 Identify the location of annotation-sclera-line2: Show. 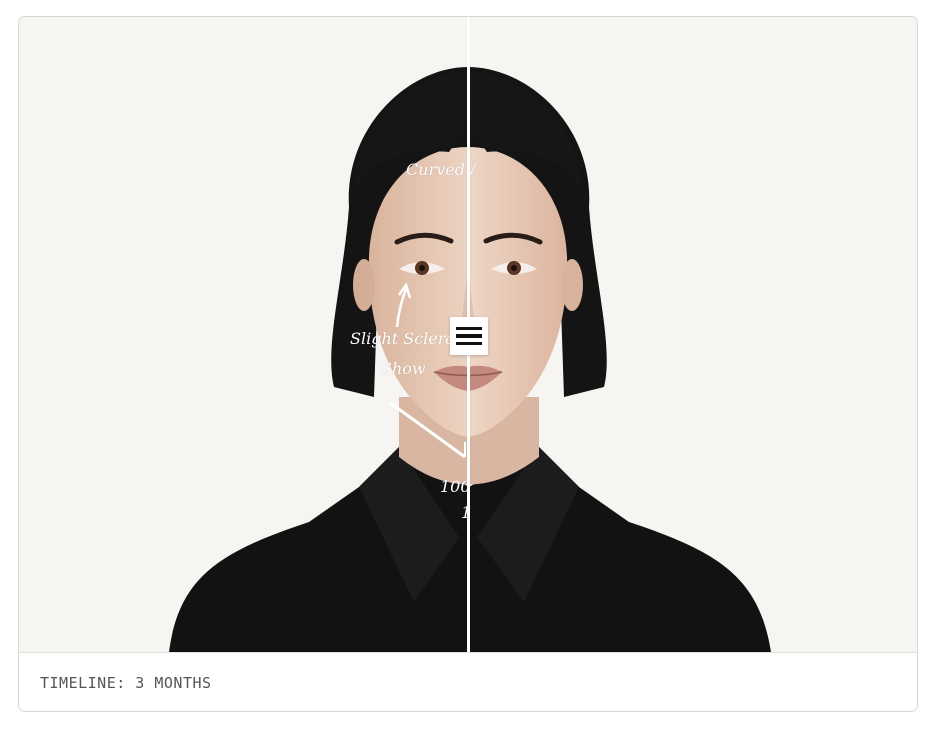
(403, 368).